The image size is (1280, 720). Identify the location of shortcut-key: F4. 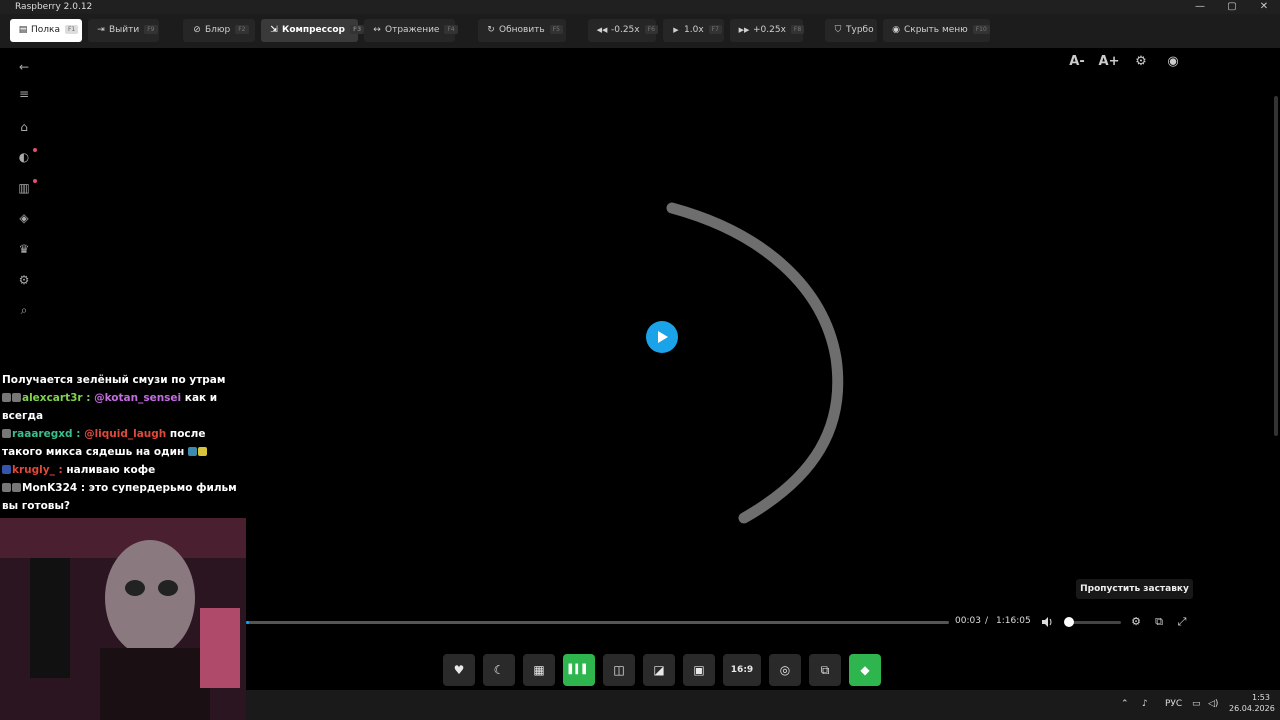
(451, 29).